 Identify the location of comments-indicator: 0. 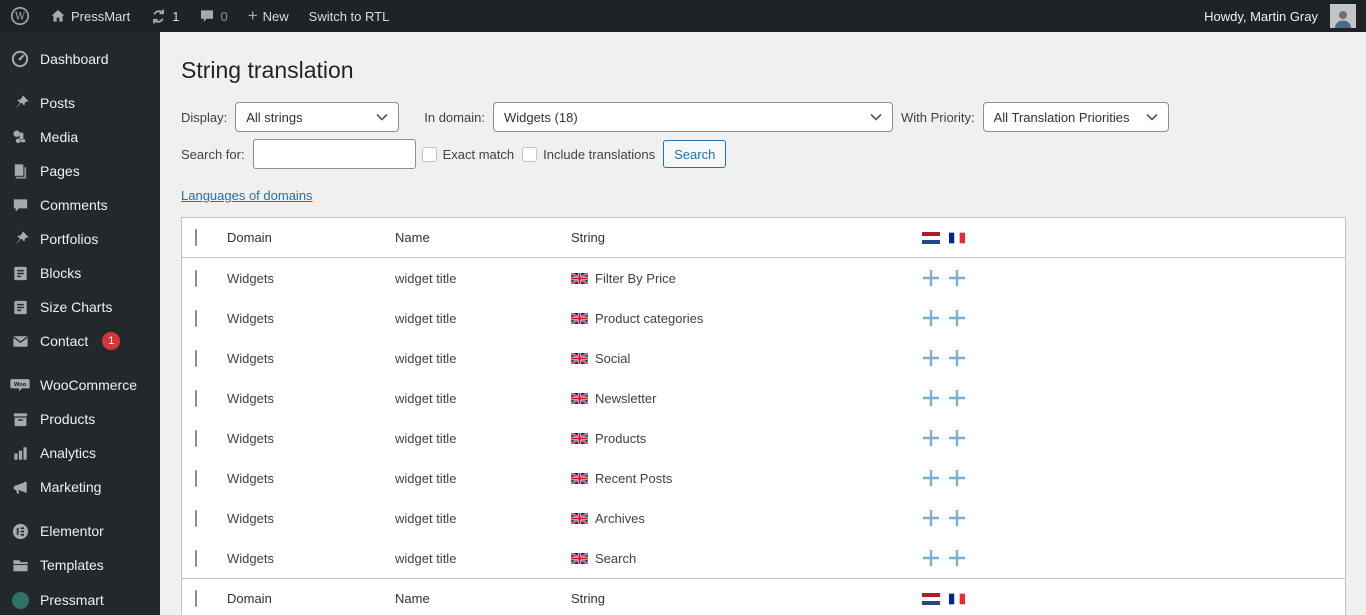
(213, 16).